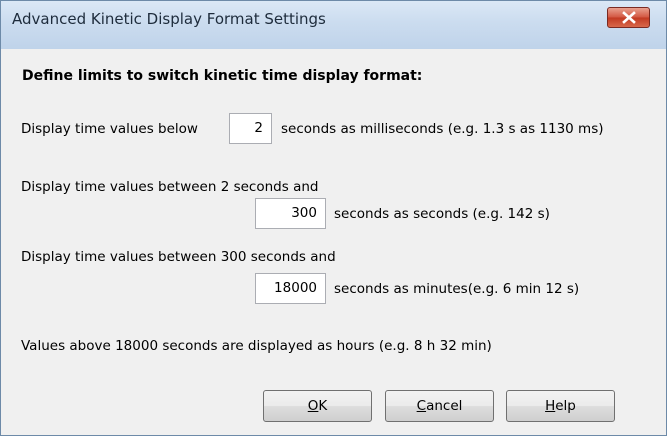 The image size is (667, 436). What do you see at coordinates (550, 406) in the screenshot?
I see `help-button-mnemonic: H` at bounding box center [550, 406].